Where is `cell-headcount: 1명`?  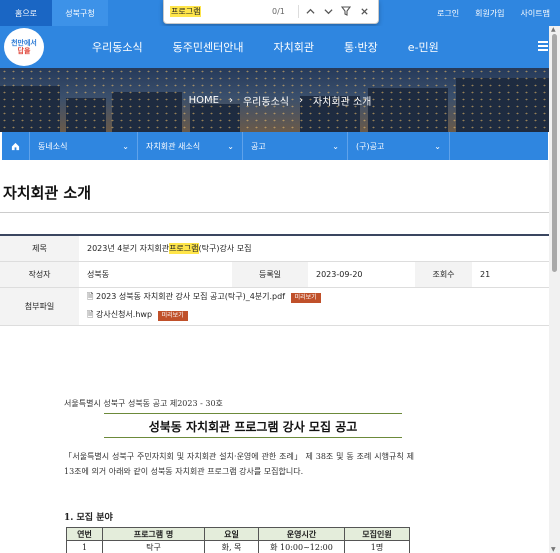 cell-headcount: 1명 is located at coordinates (377, 546).